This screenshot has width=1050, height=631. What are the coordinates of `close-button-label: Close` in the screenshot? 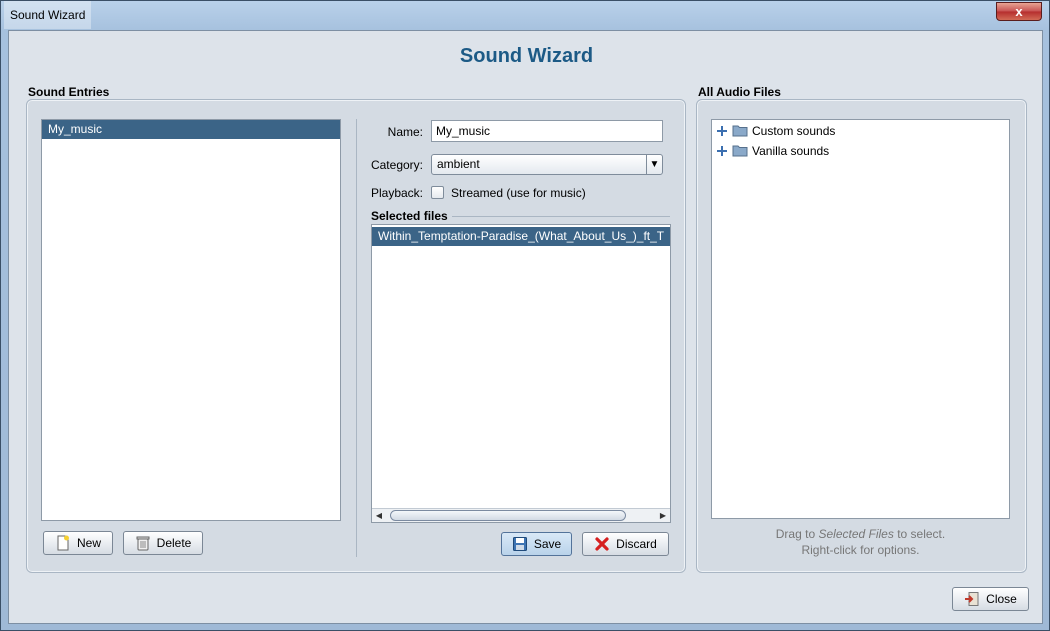 It's located at (1001, 599).